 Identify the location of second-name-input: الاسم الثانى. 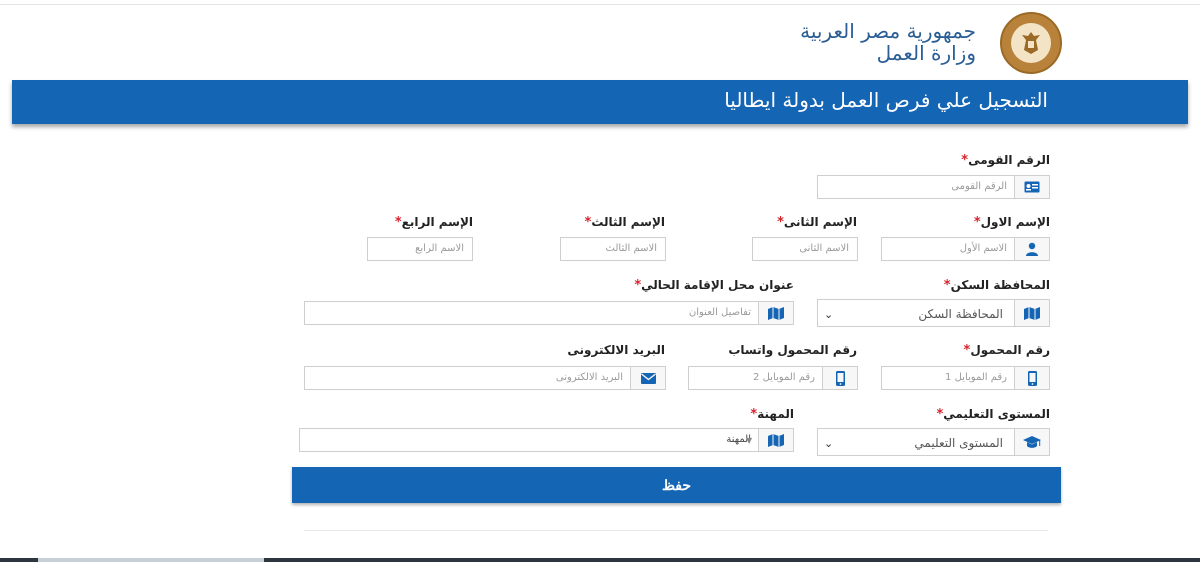
(805, 249).